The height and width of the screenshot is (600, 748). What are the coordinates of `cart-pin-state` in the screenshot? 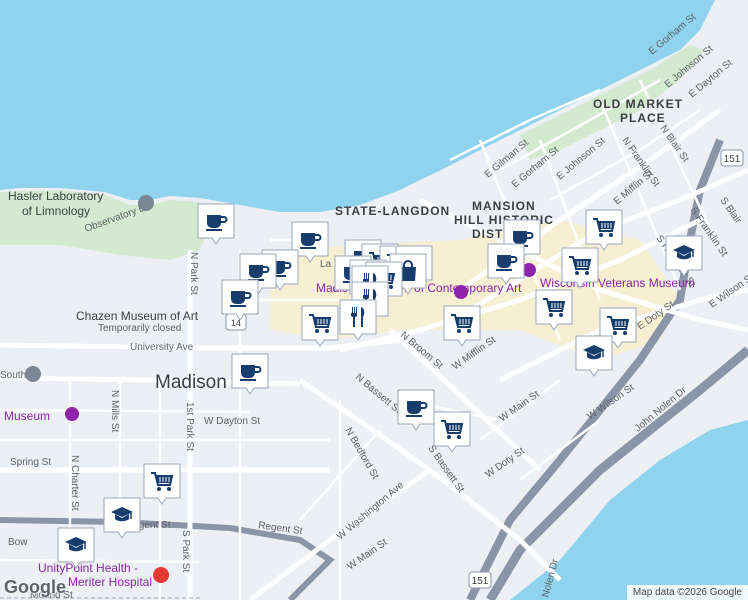 It's located at (320, 326).